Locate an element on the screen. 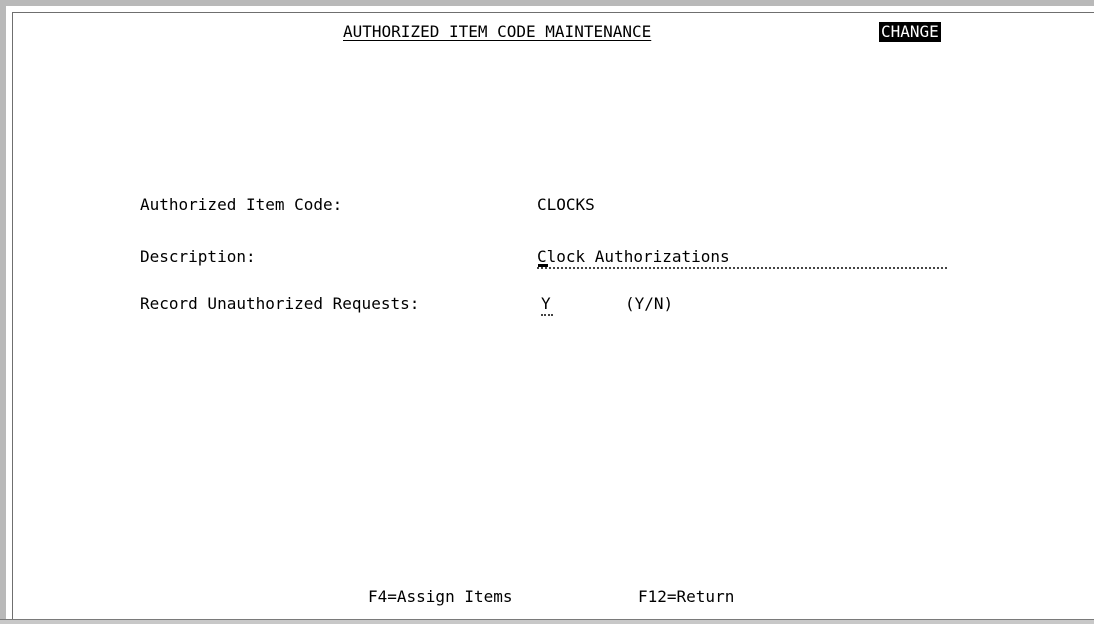 The width and height of the screenshot is (1094, 624). f12-return-key: F12=Return is located at coordinates (686, 597).